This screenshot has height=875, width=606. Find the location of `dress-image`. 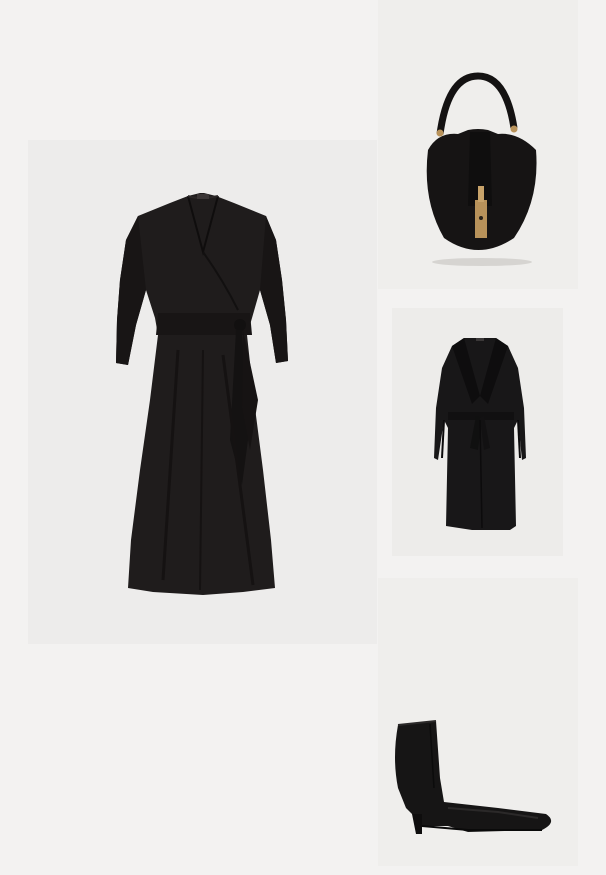

dress-image is located at coordinates (202, 394).